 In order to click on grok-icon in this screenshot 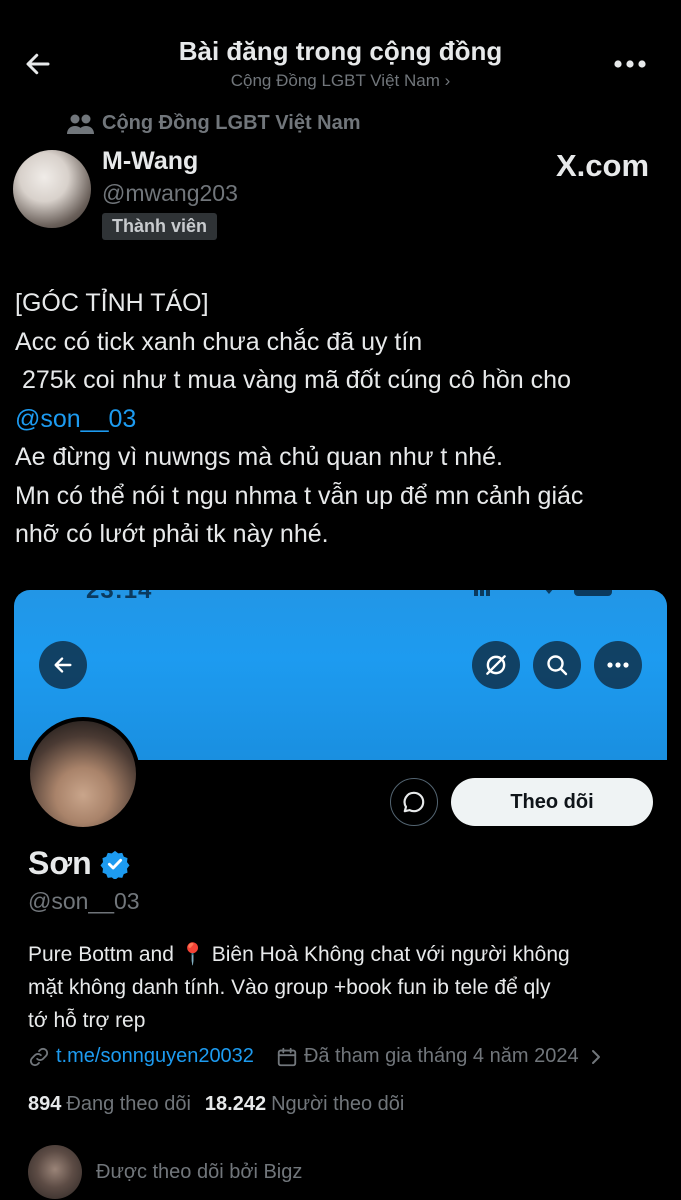, I will do `click(496, 665)`.